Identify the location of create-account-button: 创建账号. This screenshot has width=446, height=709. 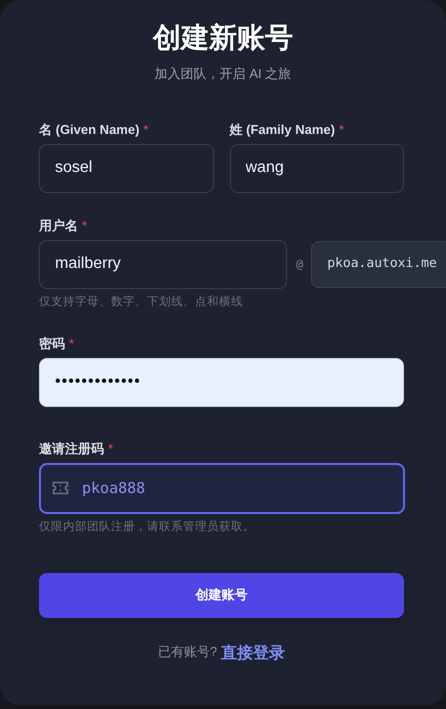
(221, 595).